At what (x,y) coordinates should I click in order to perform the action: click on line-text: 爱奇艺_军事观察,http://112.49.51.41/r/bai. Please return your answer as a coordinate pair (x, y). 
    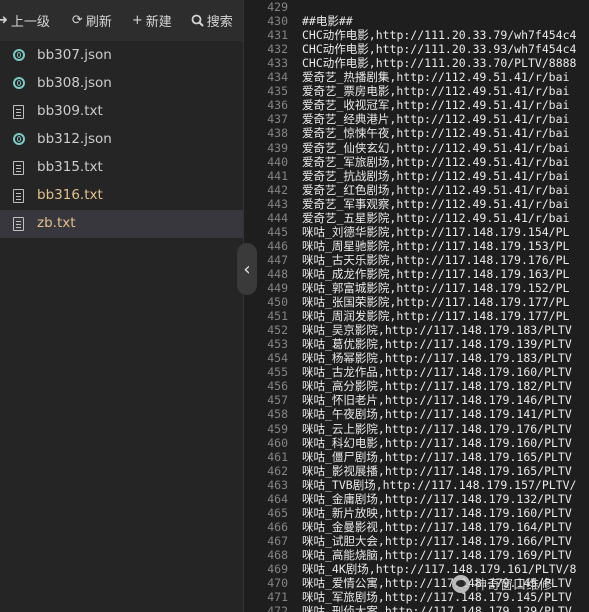
    Looking at the image, I should click on (436, 203).